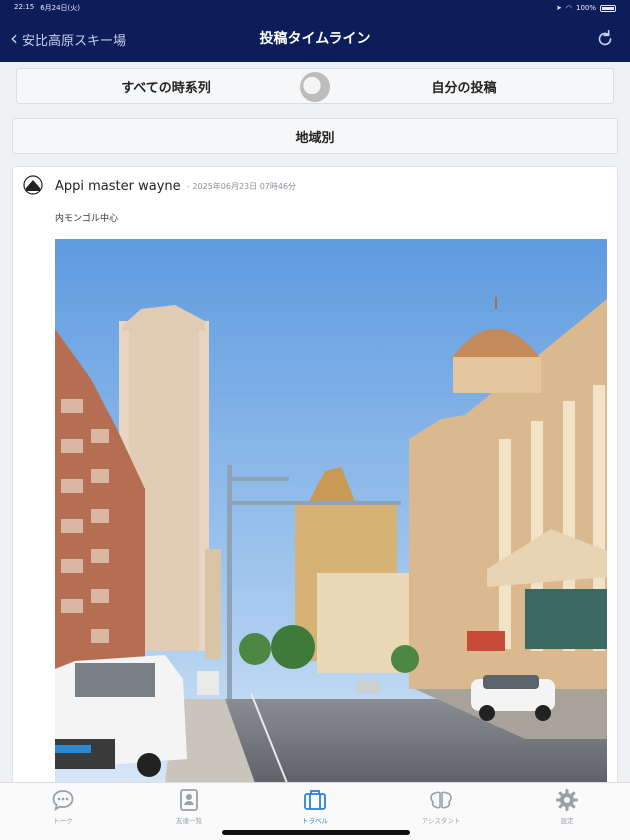  I want to click on tab-talk: トーク, so click(63, 811).